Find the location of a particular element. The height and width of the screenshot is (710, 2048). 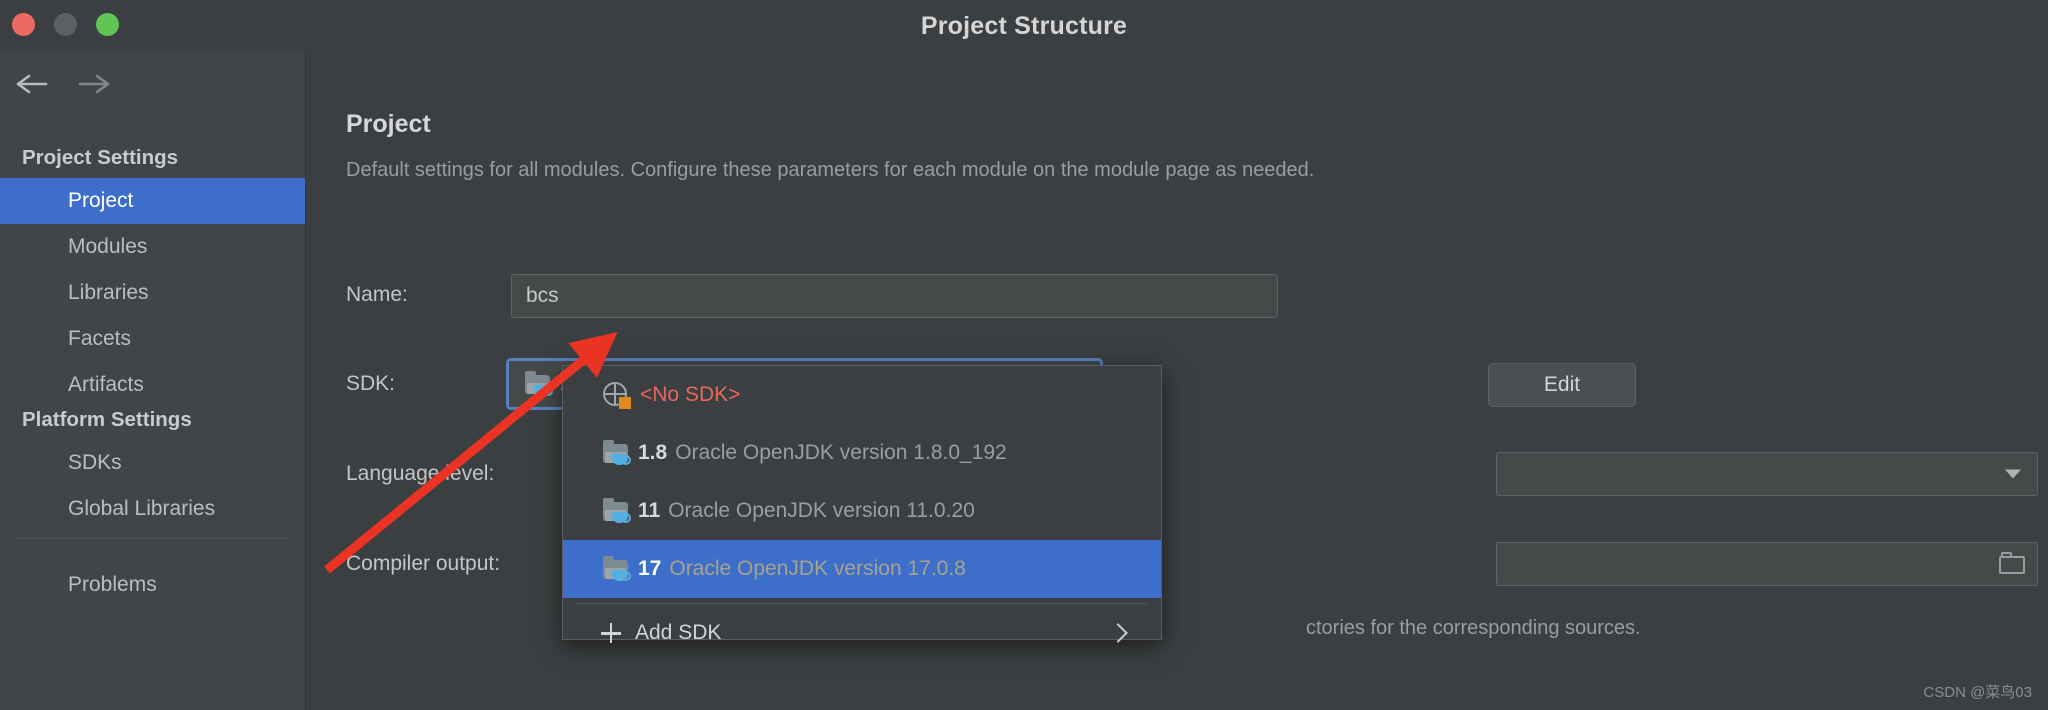

no-sdk-globe-icon is located at coordinates (617, 395).